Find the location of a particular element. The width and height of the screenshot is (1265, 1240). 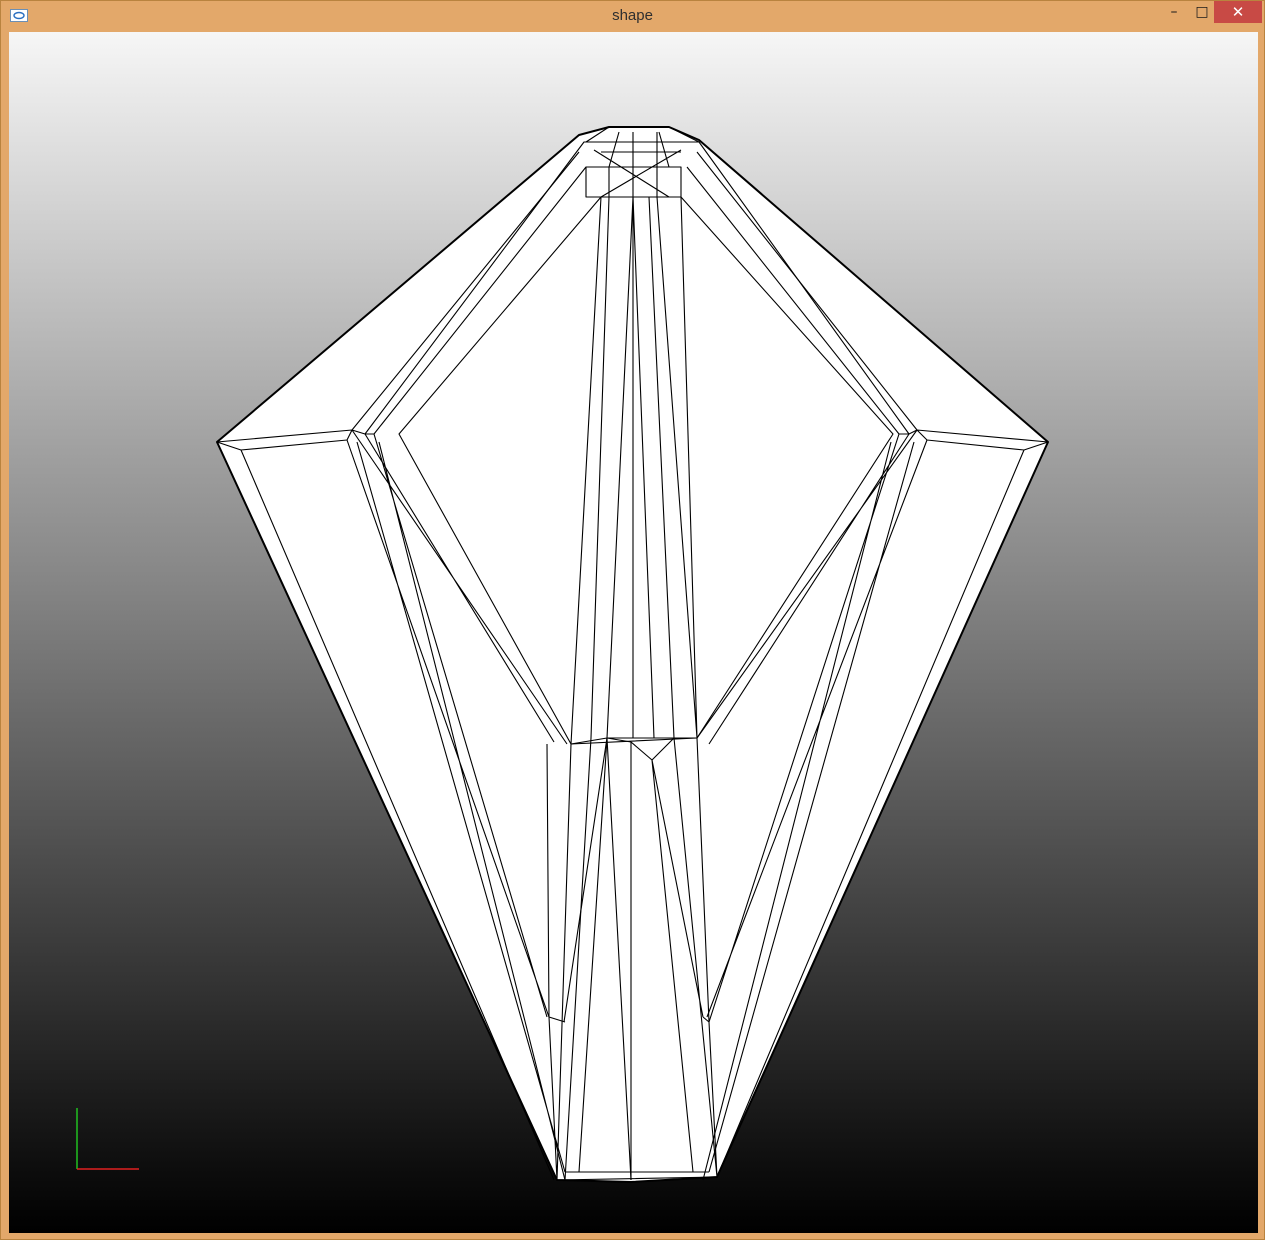

title-bar: shape – □ ✕ is located at coordinates (632, 16).